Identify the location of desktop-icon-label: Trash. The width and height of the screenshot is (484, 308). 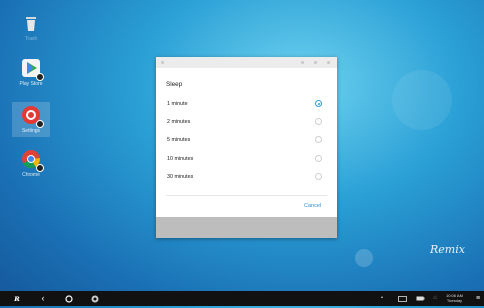
(31, 39).